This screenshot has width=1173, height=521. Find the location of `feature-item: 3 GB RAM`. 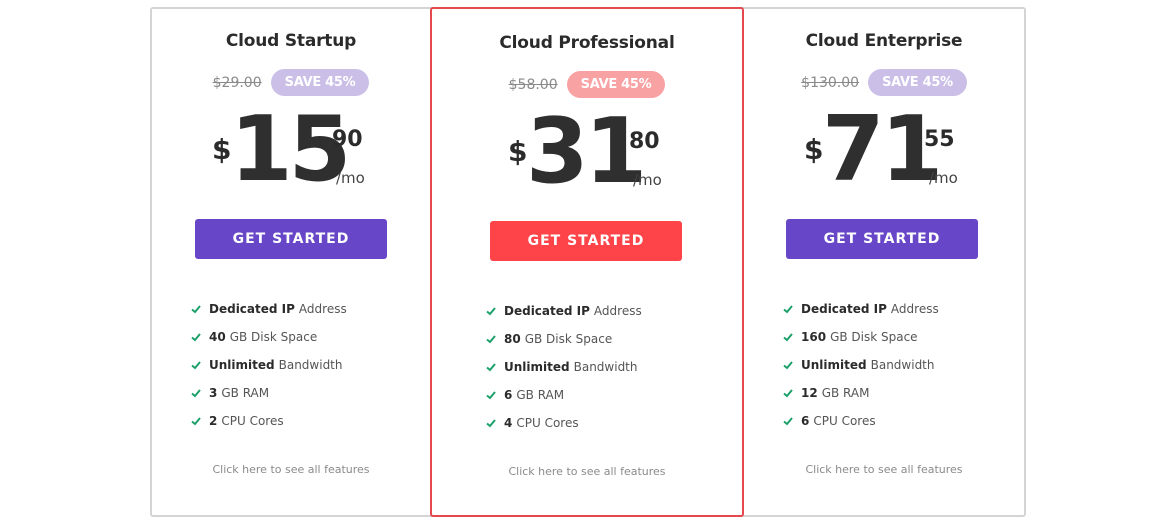

feature-item: 3 GB RAM is located at coordinates (269, 393).